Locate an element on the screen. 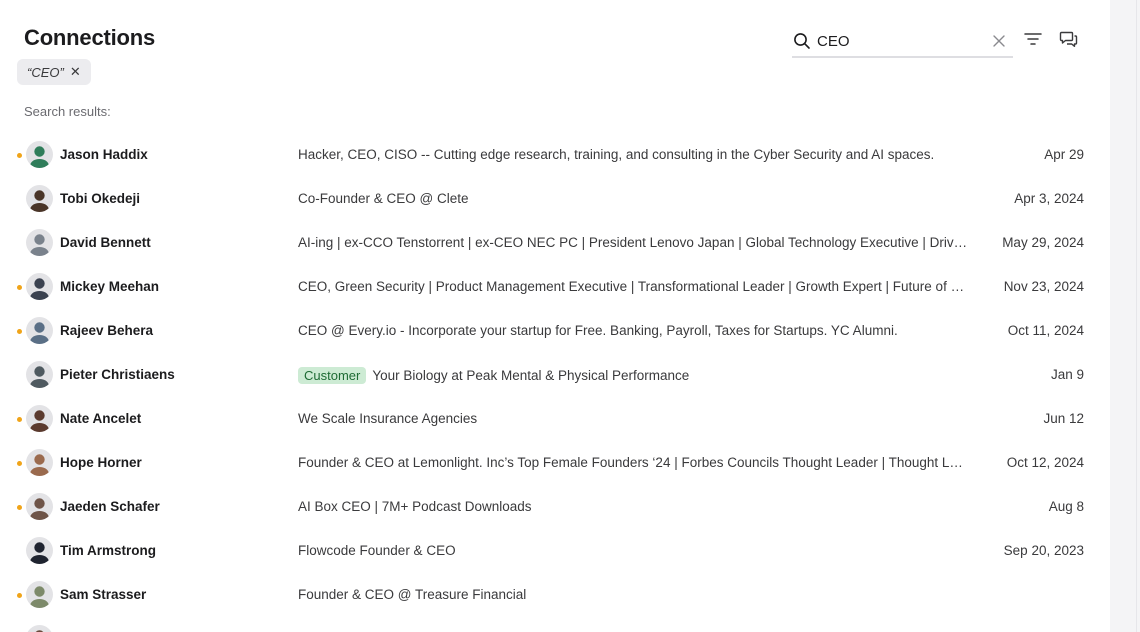  last-contact-date: Apr 3, 2024 is located at coordinates (1049, 198).